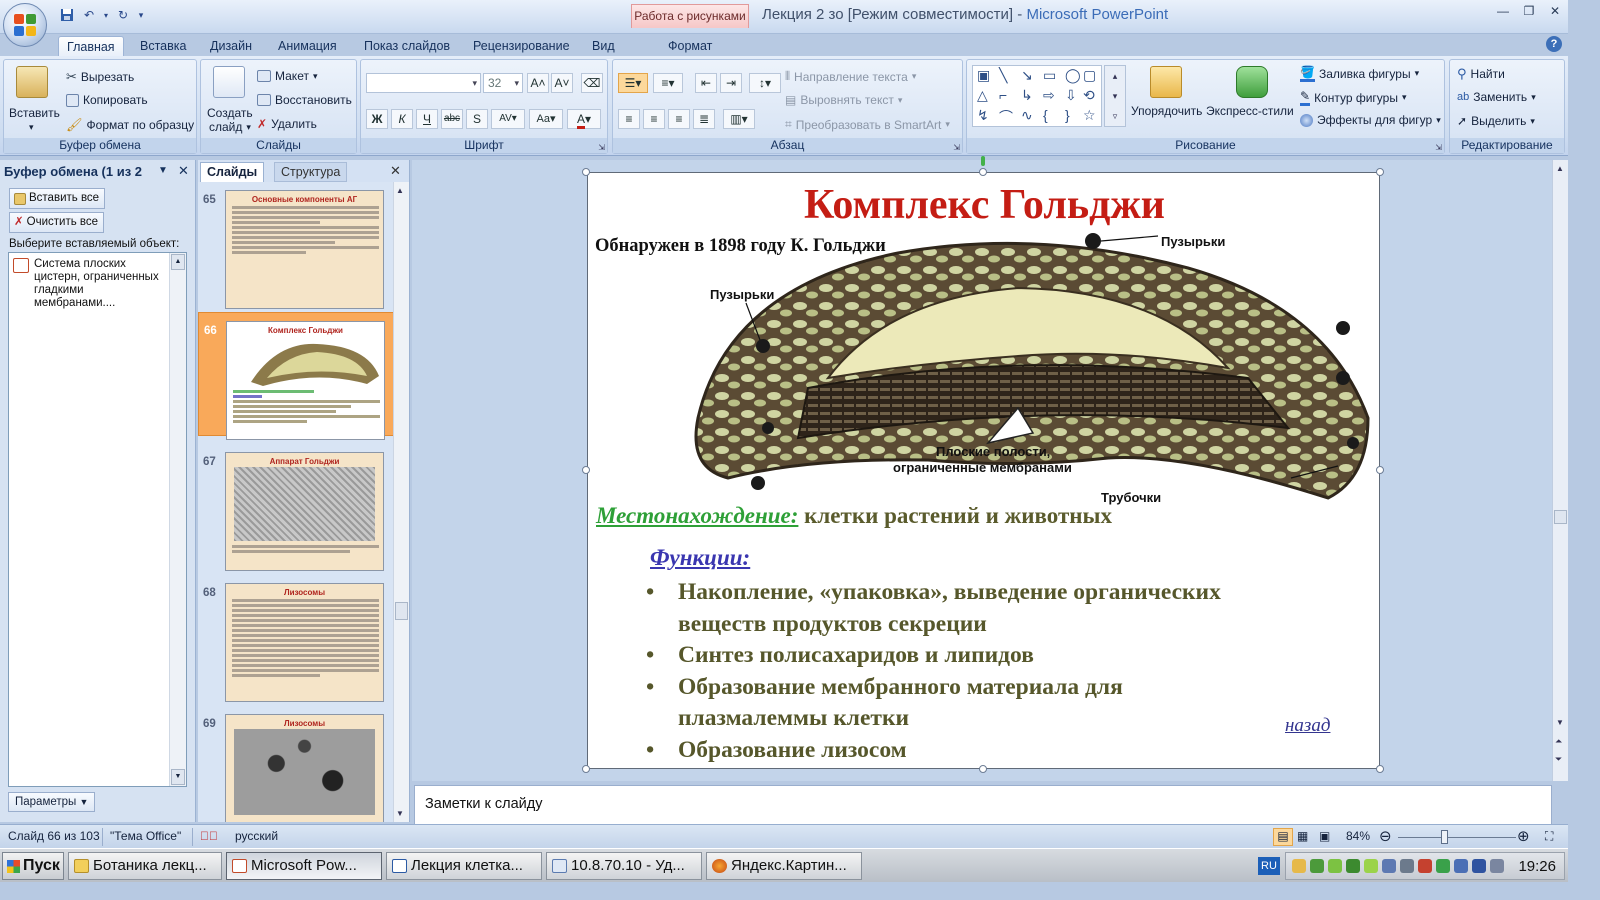  What do you see at coordinates (503, 83) in the screenshot?
I see `font-size-combo: 32 ▾` at bounding box center [503, 83].